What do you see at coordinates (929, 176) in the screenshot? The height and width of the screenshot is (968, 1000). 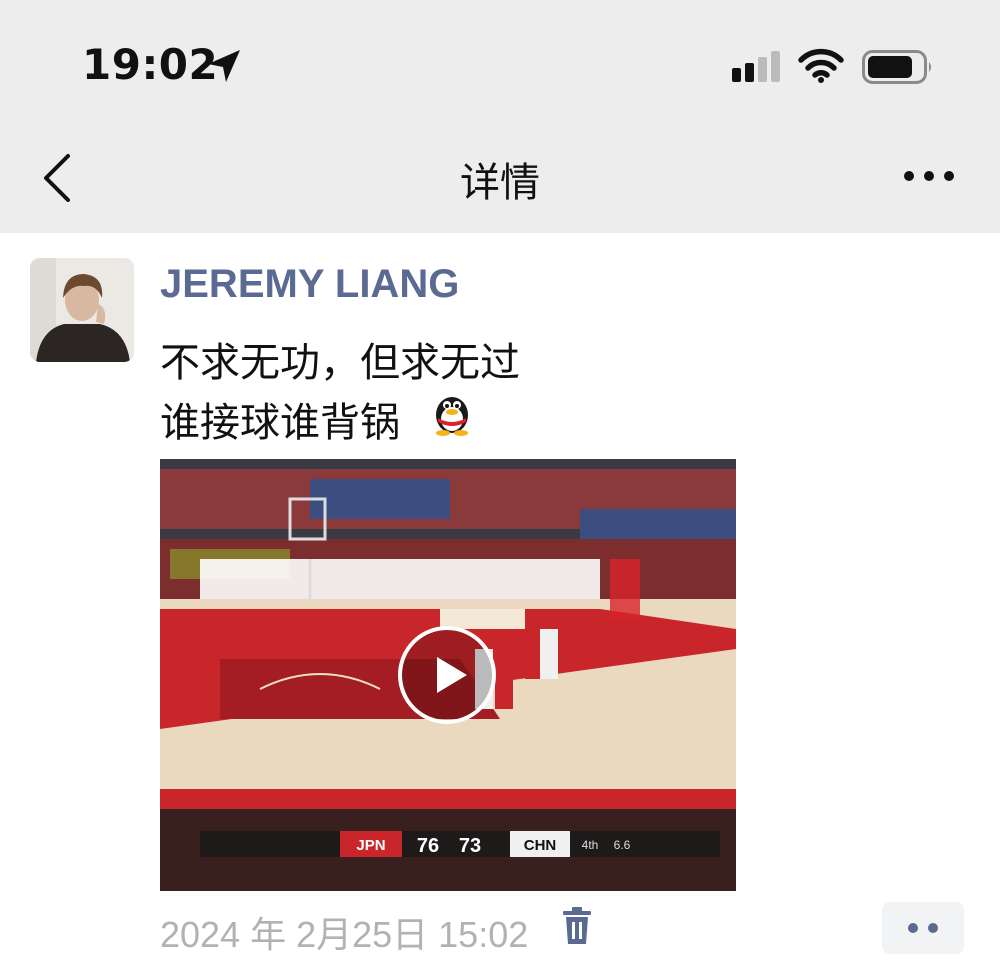 I see `more-dots-icon` at bounding box center [929, 176].